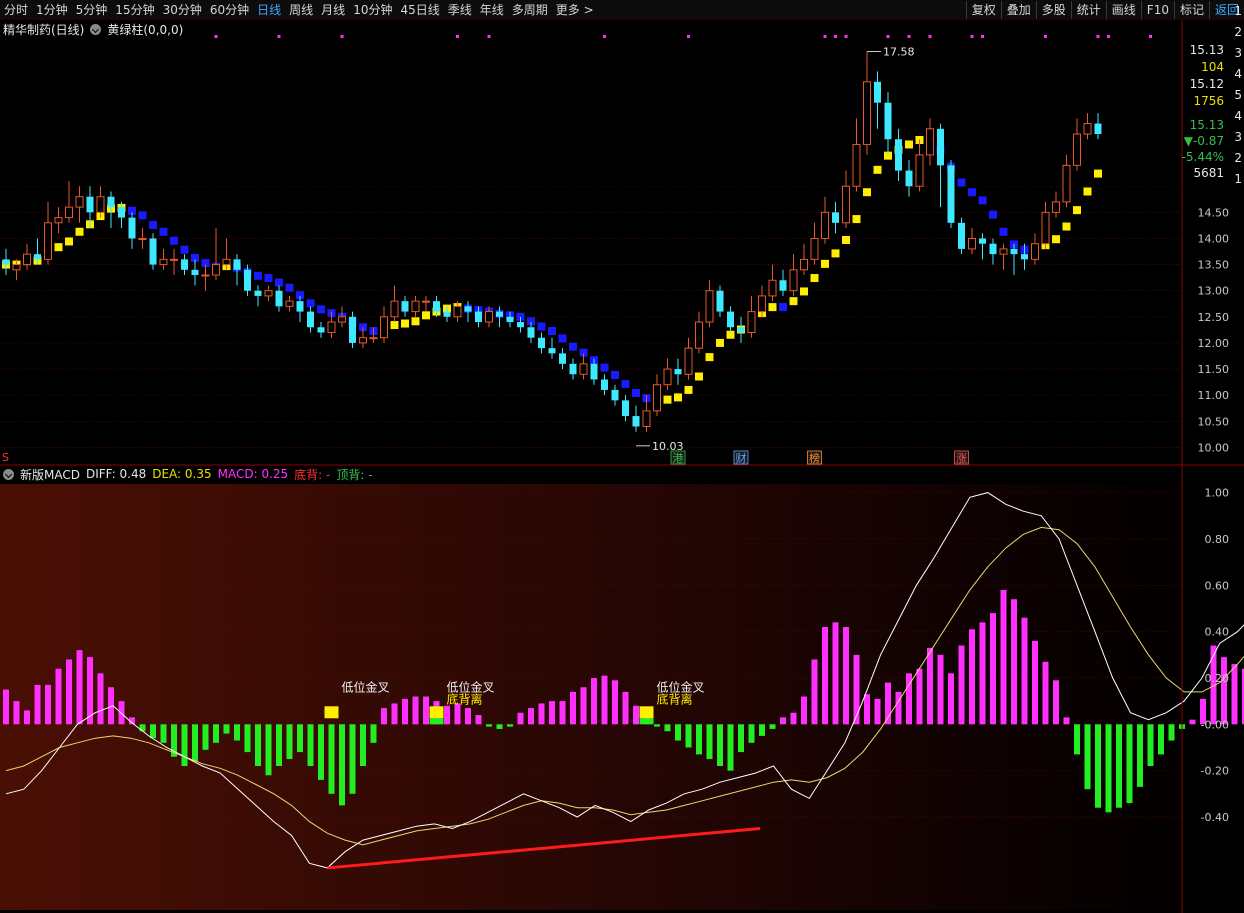 The width and height of the screenshot is (1244, 913). Describe the element at coordinates (312, 474) in the screenshot. I see `bottom-divergence-value: 底背: -` at that location.